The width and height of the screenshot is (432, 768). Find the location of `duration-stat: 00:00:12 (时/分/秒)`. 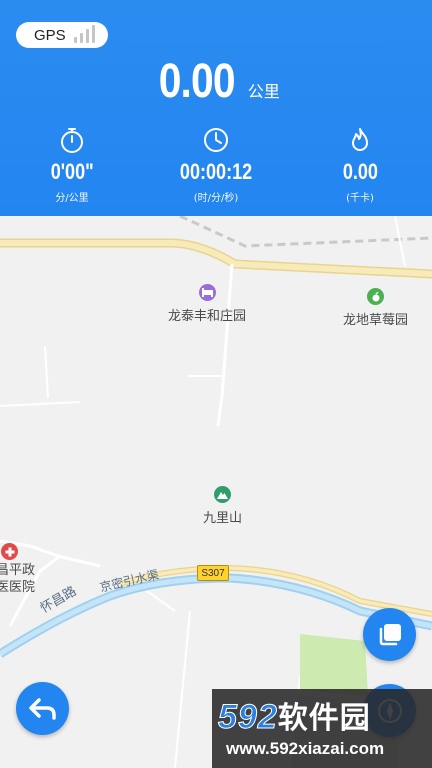

duration-stat: 00:00:12 (时/分/秒) is located at coordinates (216, 165).